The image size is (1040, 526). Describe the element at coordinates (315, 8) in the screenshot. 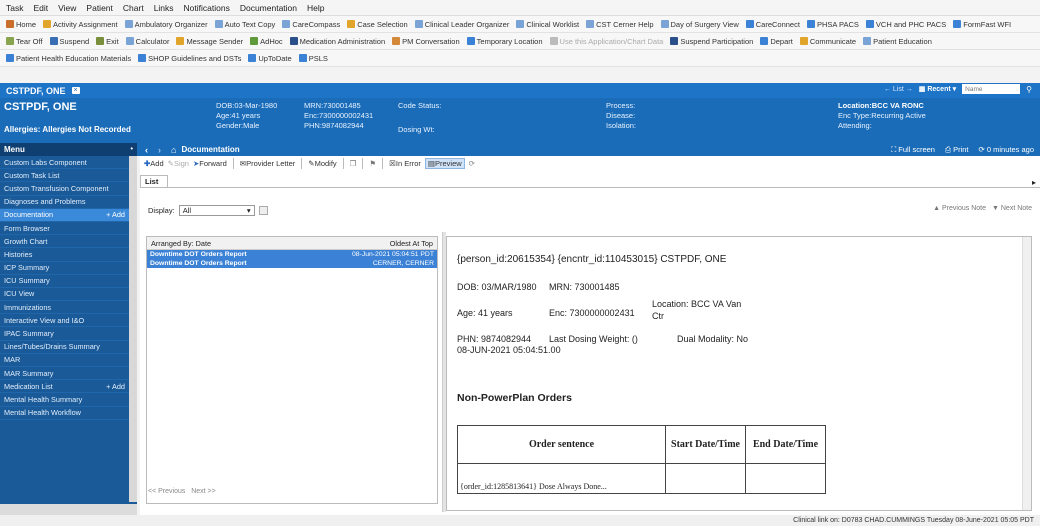

I see `menu-help: Help` at that location.